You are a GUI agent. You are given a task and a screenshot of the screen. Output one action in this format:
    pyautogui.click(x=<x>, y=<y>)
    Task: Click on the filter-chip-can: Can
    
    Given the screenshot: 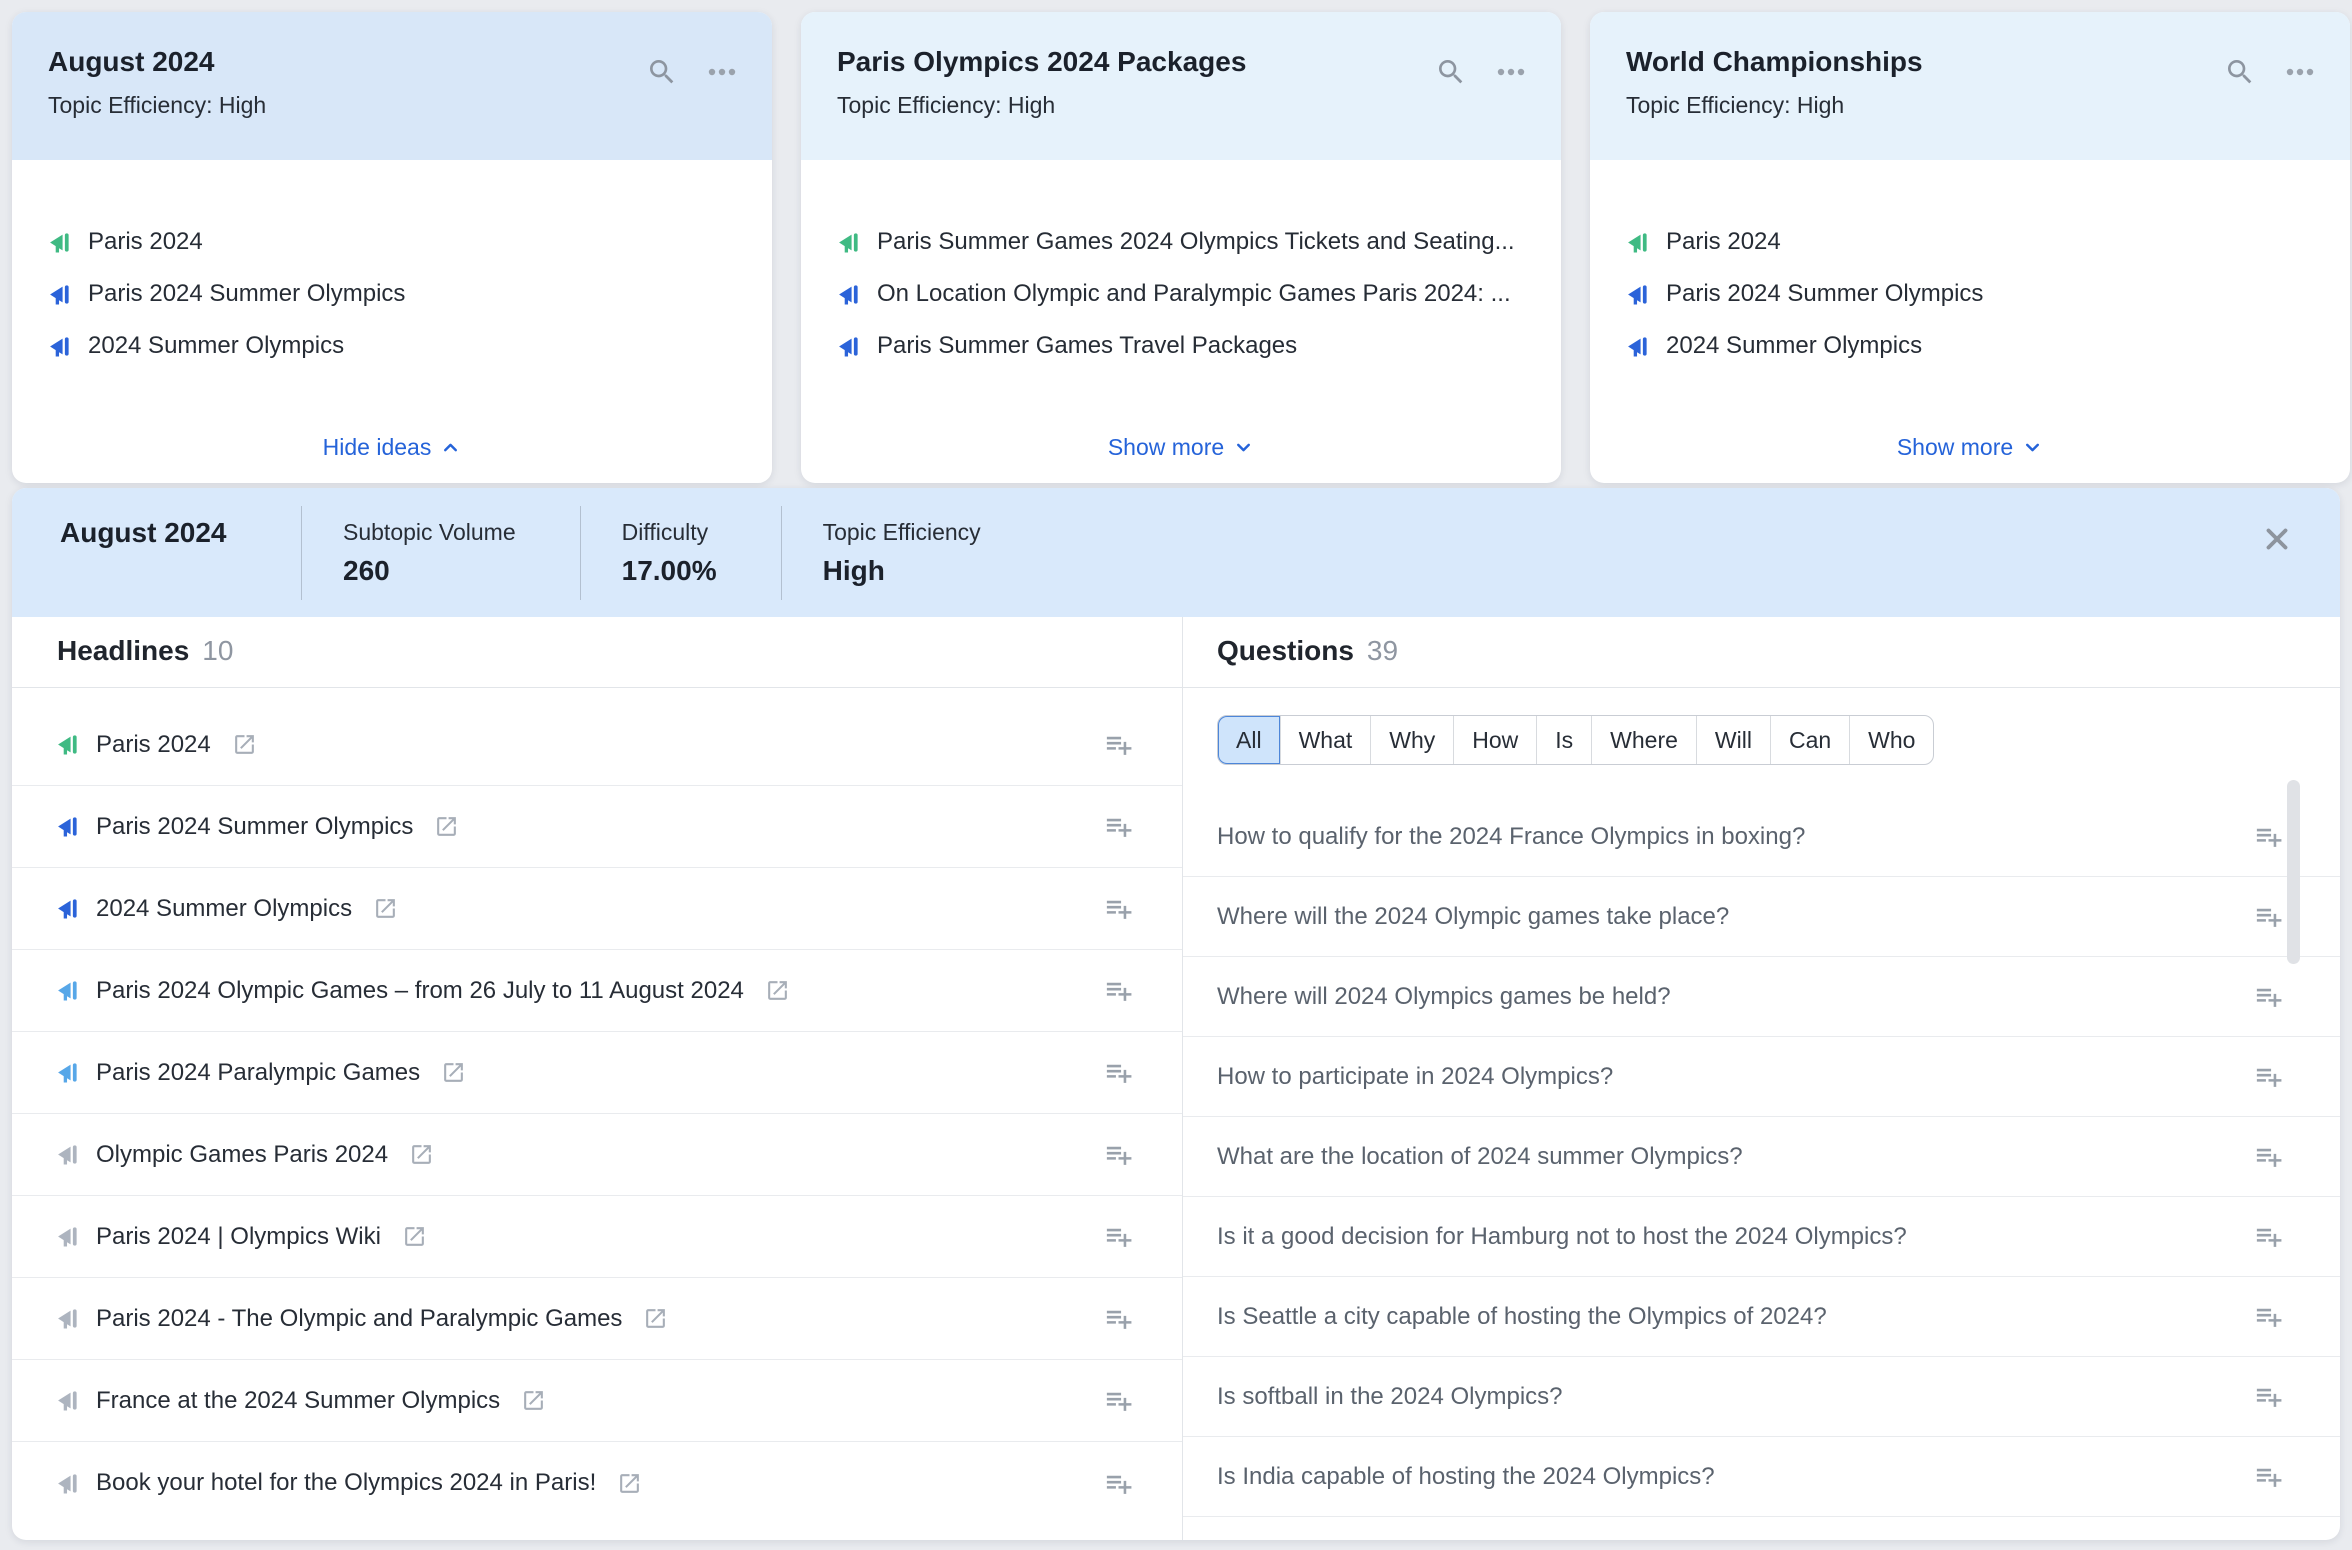 What is the action you would take?
    pyautogui.click(x=1809, y=740)
    